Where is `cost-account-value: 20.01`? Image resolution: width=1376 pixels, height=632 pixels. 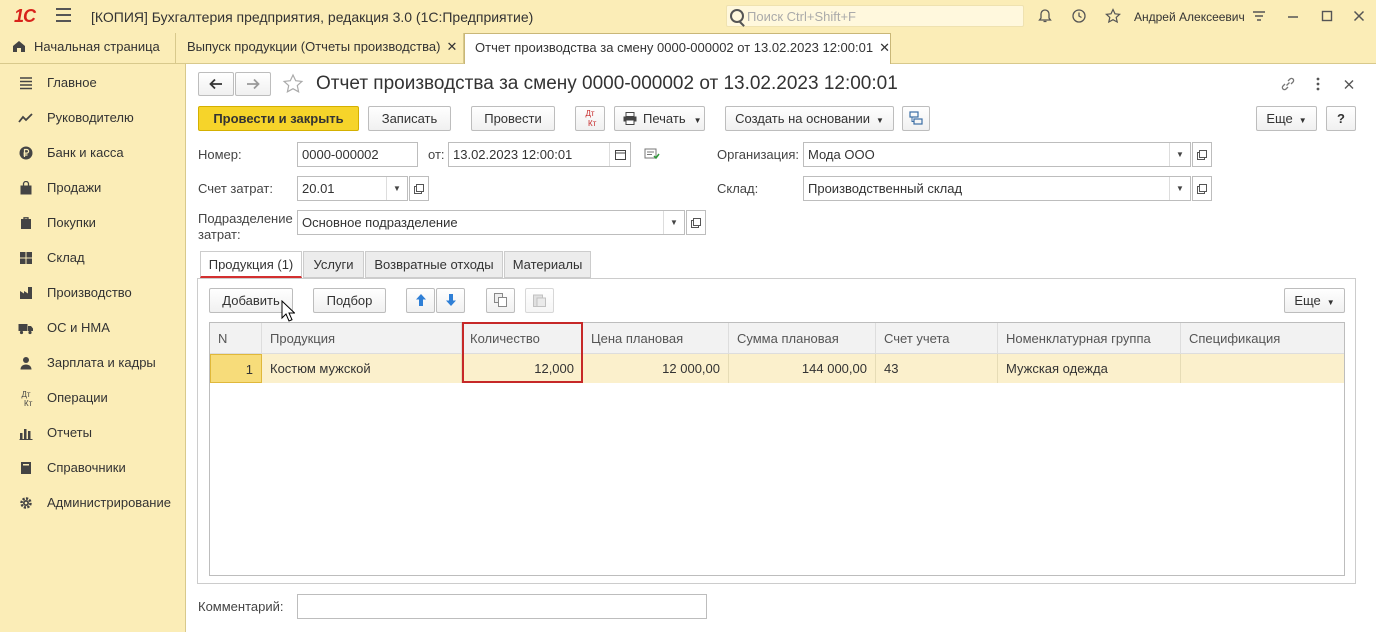 cost-account-value: 20.01 is located at coordinates (318, 188).